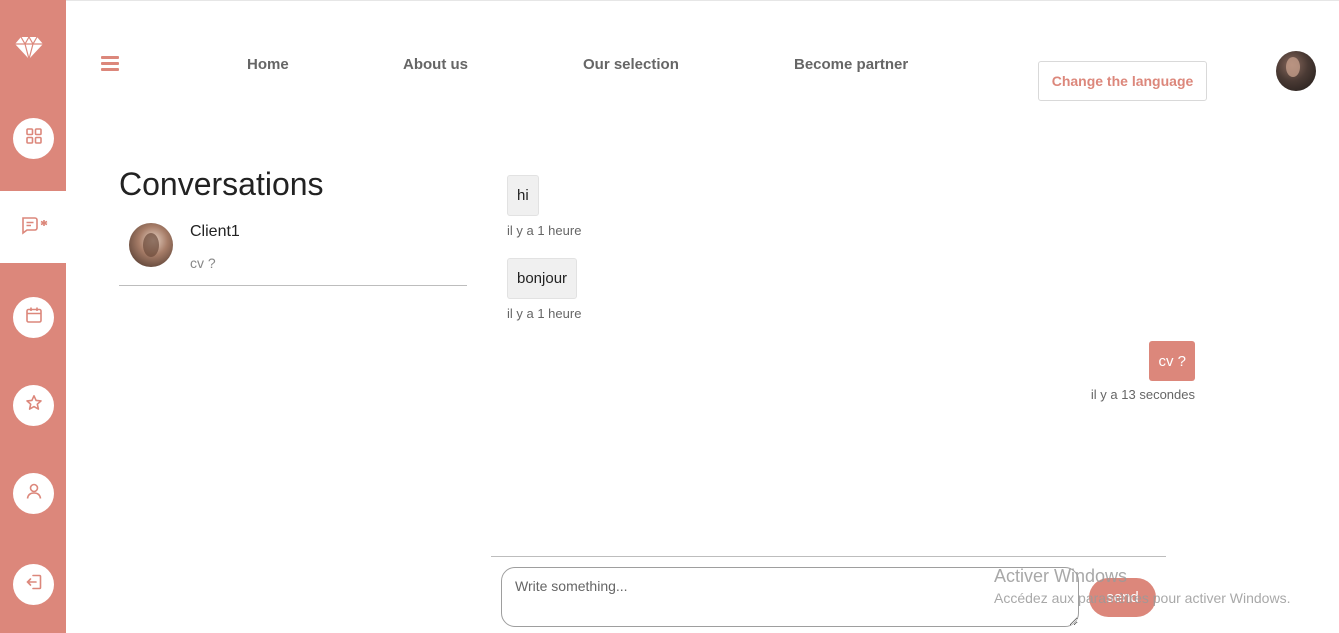  I want to click on sidebar-item-logout, so click(33, 584).